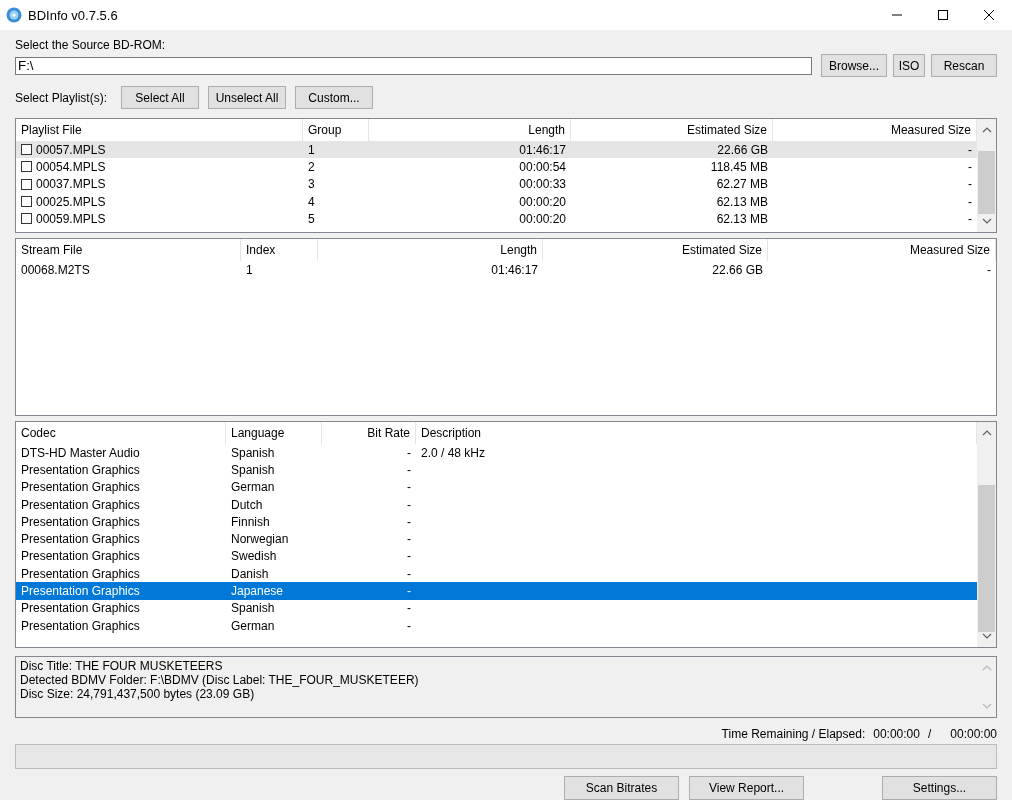  Describe the element at coordinates (496, 556) in the screenshot. I see `codec-row: Presentation Graphics Swedish -` at that location.